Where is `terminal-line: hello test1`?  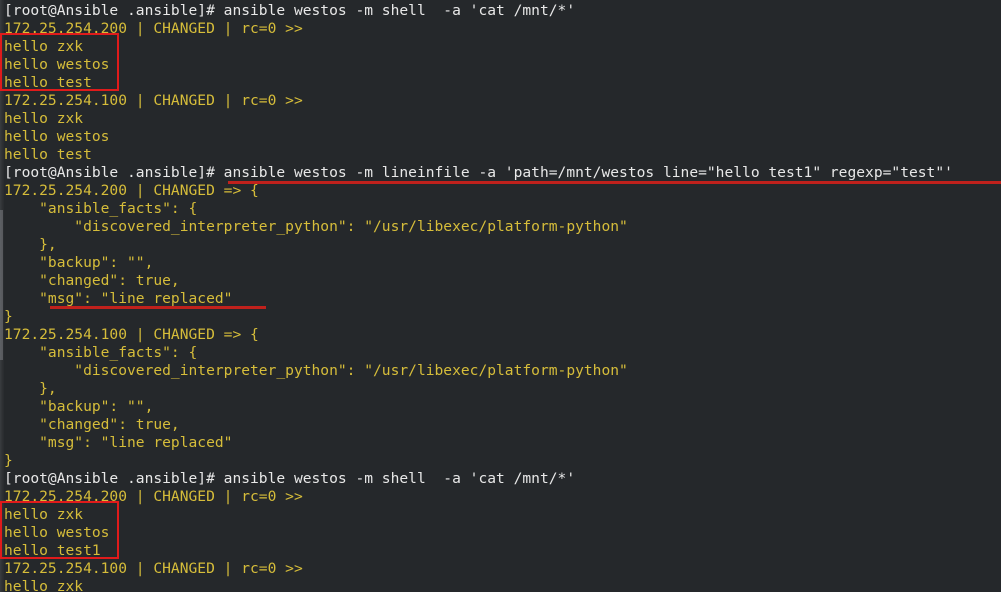 terminal-line: hello test1 is located at coordinates (52, 550).